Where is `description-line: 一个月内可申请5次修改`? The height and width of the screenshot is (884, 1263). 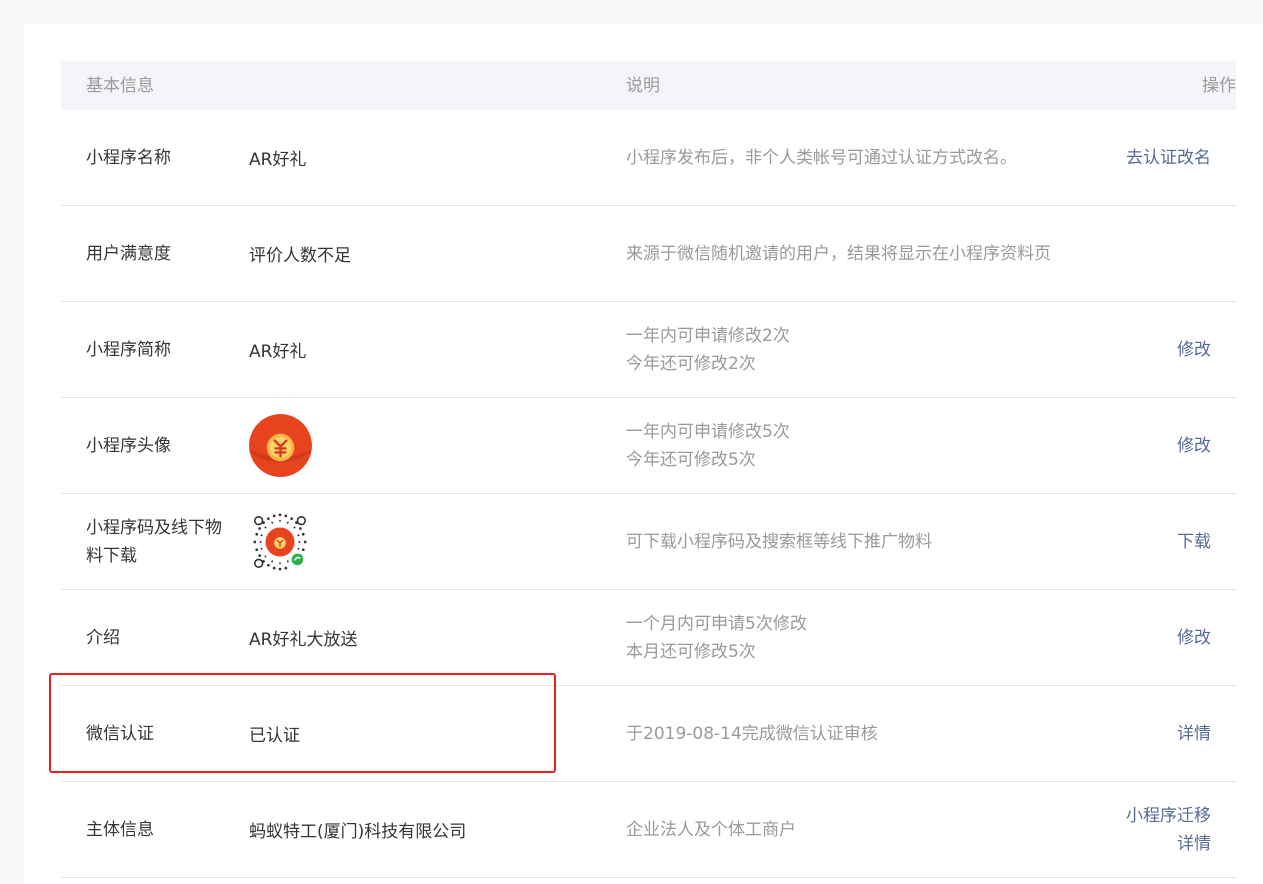
description-line: 一个月内可申请5次修改 is located at coordinates (716, 623).